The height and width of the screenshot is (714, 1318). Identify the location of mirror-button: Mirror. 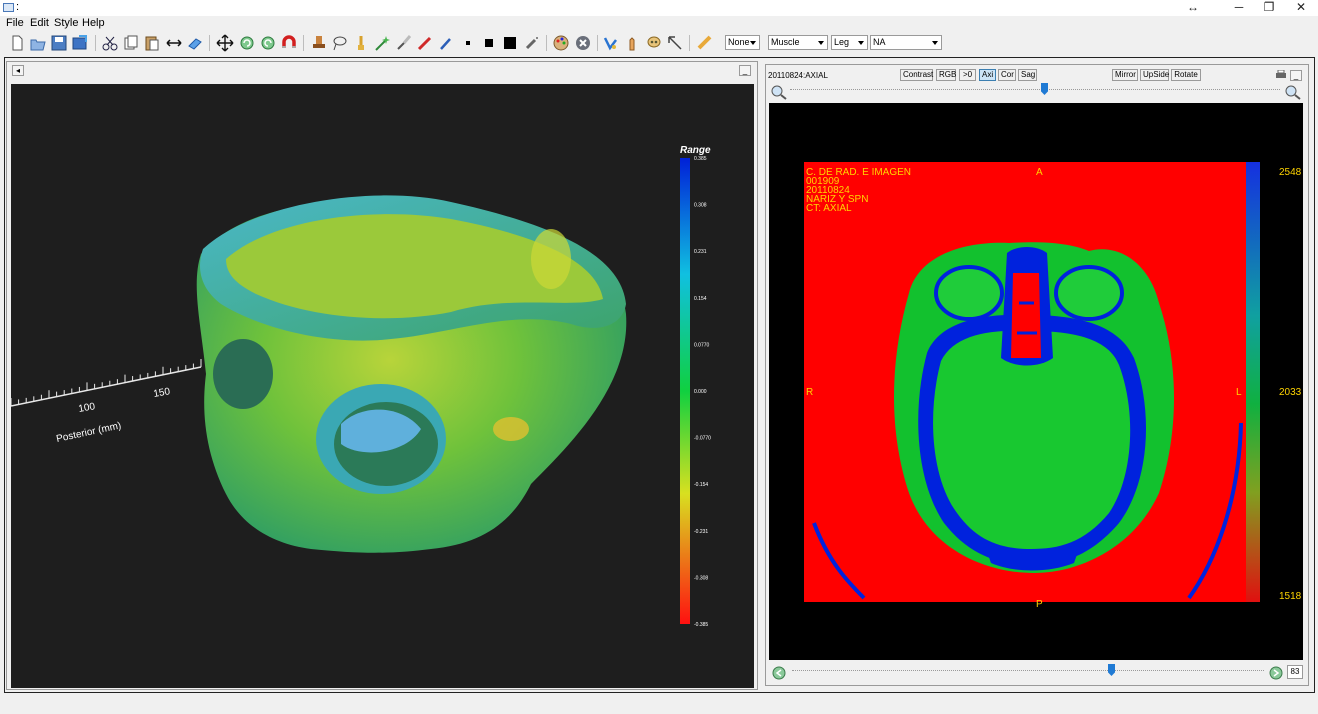
(1125, 75).